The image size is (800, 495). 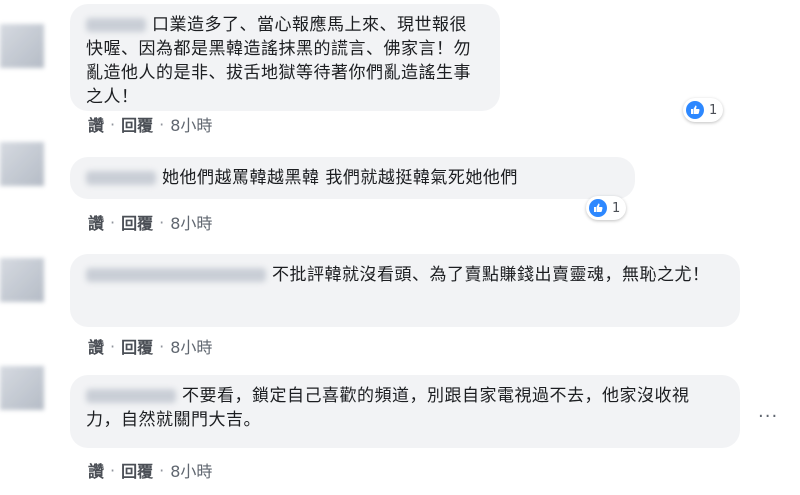 What do you see at coordinates (405, 290) in the screenshot?
I see `comment-bubble: 不批評韓就沒看頭、為了賣點賺錢出賣靈魂，無恥之尤！` at bounding box center [405, 290].